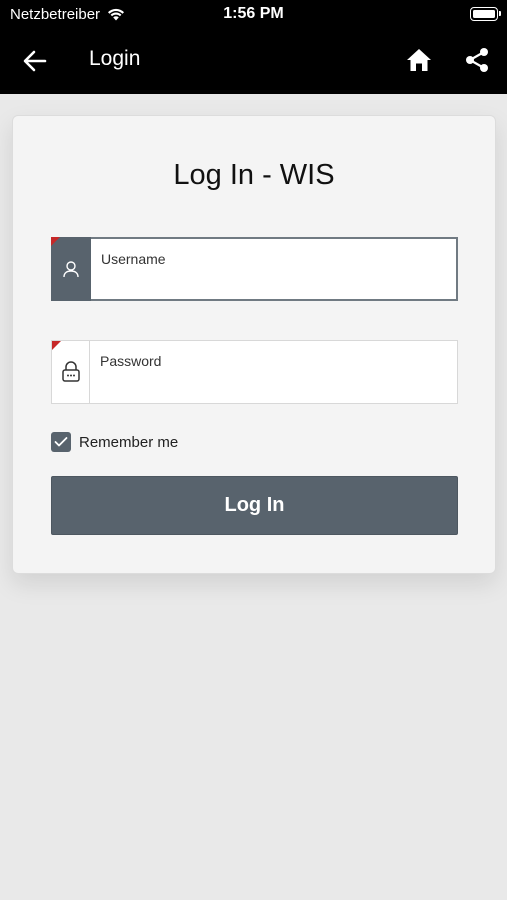 Image resolution: width=507 pixels, height=900 pixels. Describe the element at coordinates (131, 361) in the screenshot. I see `password-label: Password` at that location.